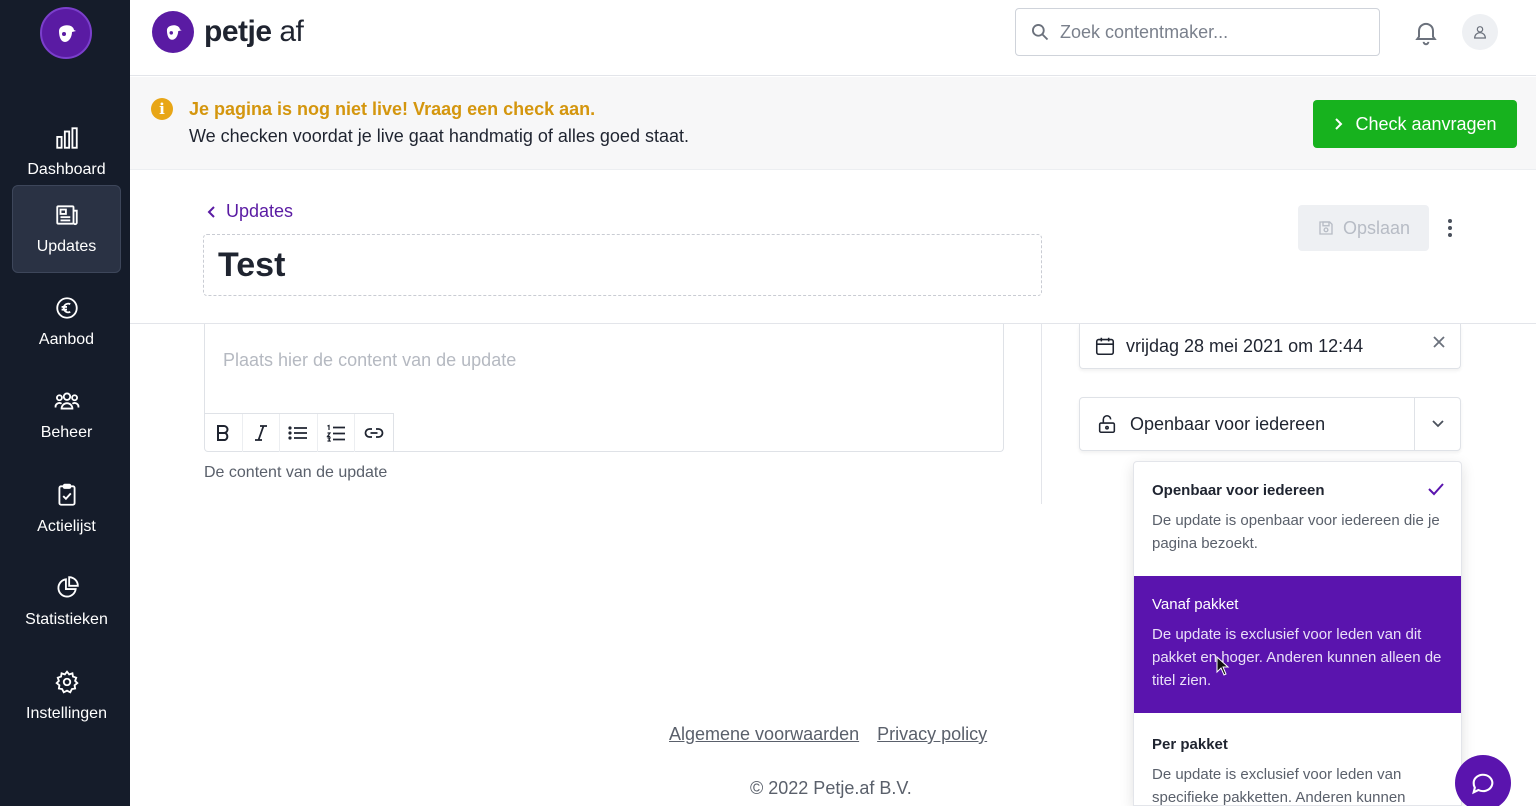 This screenshot has height=806, width=1536. I want to click on sidebar-item-label: Instellingen, so click(66, 713).